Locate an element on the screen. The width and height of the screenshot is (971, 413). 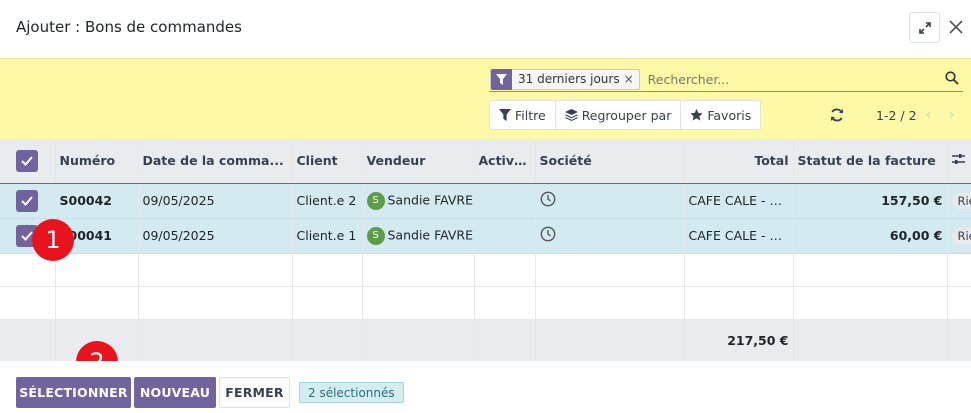
chevron-left-icon: ‹ is located at coordinates (928, 115).